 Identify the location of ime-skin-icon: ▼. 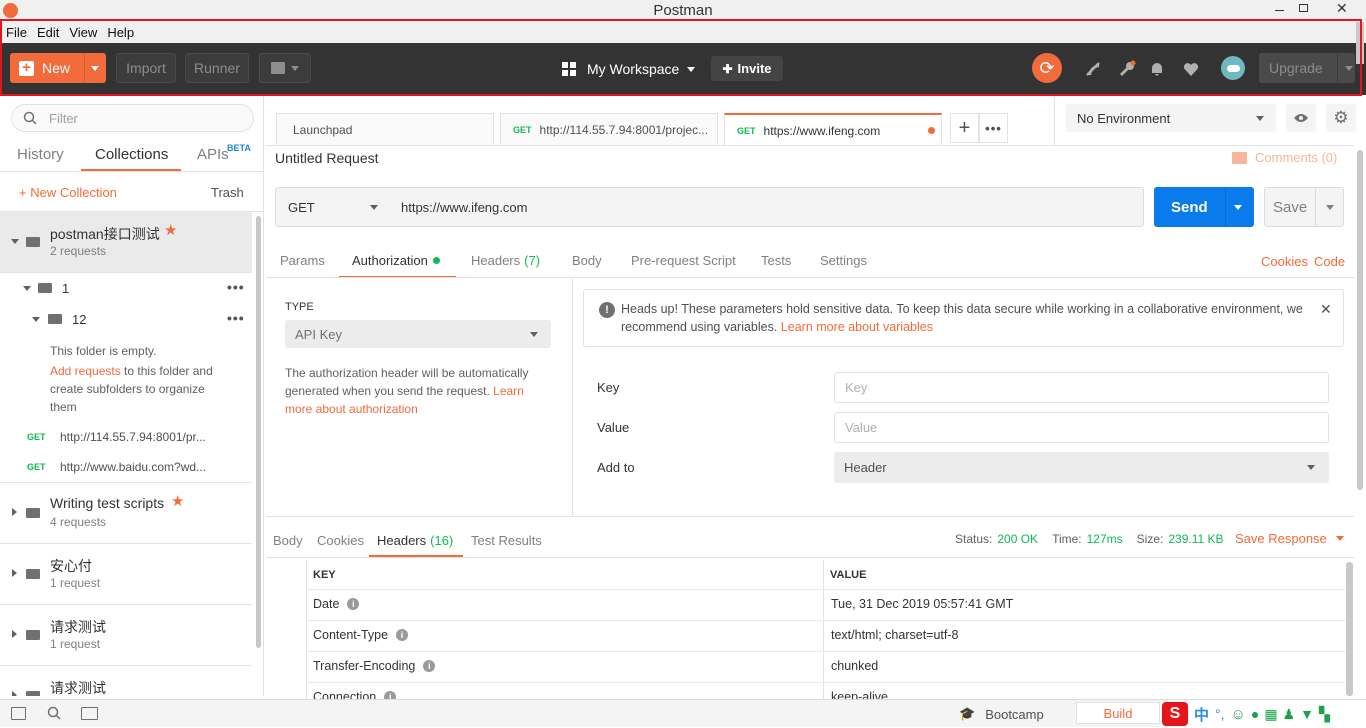
(1307, 714).